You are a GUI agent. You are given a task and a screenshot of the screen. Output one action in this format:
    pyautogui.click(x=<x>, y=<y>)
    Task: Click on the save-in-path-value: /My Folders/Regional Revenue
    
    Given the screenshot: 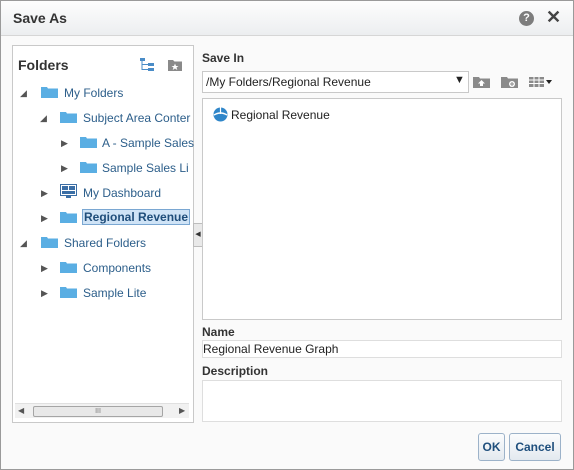 What is the action you would take?
    pyautogui.click(x=288, y=82)
    